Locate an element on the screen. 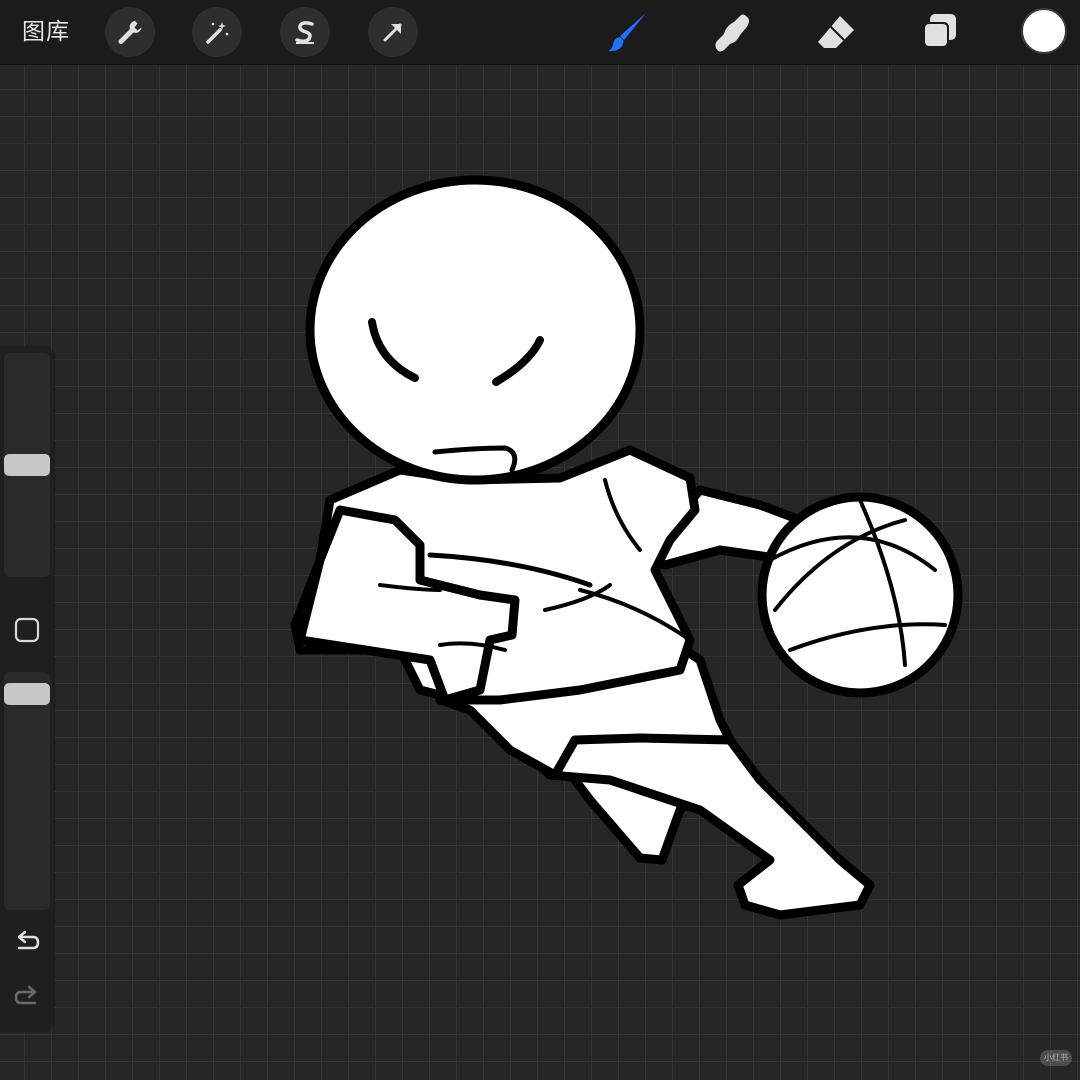 Image resolution: width=1080 pixels, height=1080 pixels. head is located at coordinates (475, 330).